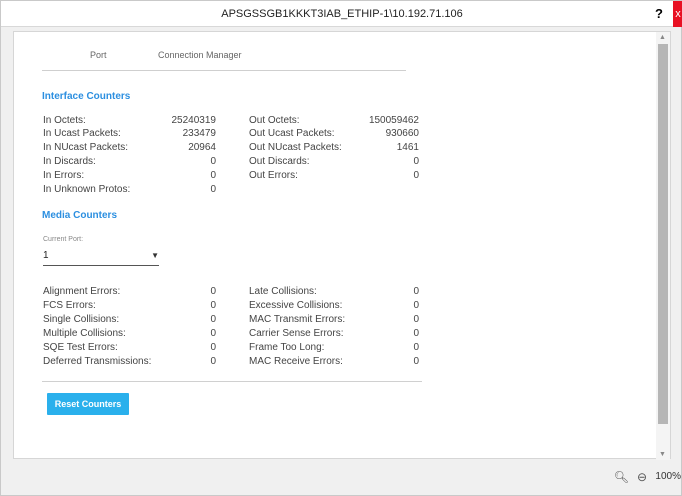 This screenshot has height=496, width=682. I want to click on counter-label: Carrier Sense Errors:, so click(296, 333).